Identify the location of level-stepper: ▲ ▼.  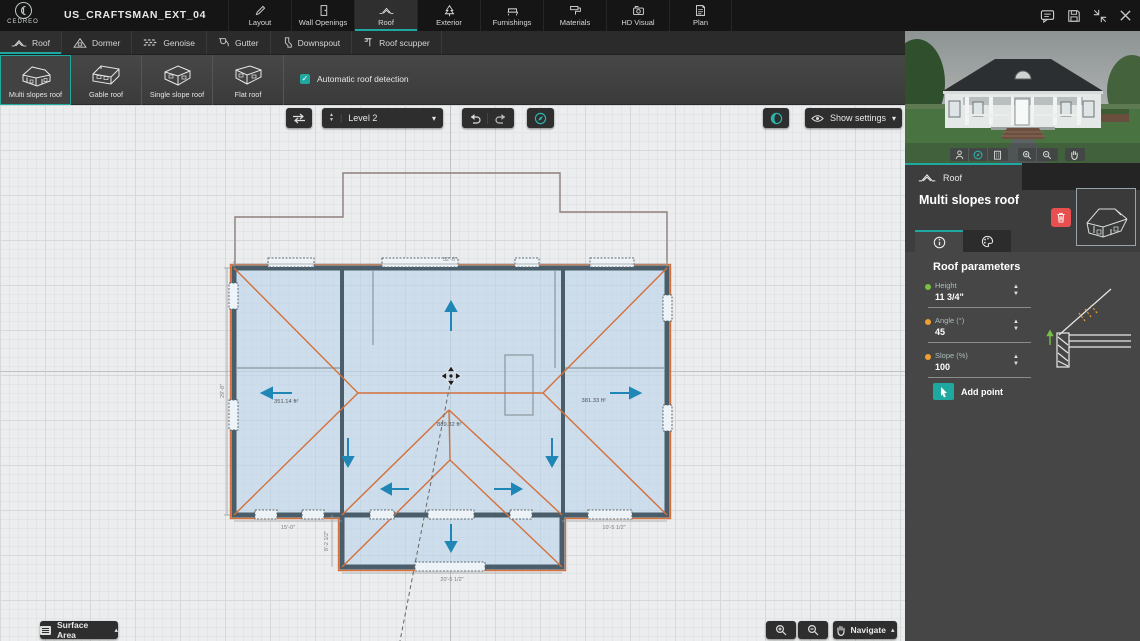
(331, 118).